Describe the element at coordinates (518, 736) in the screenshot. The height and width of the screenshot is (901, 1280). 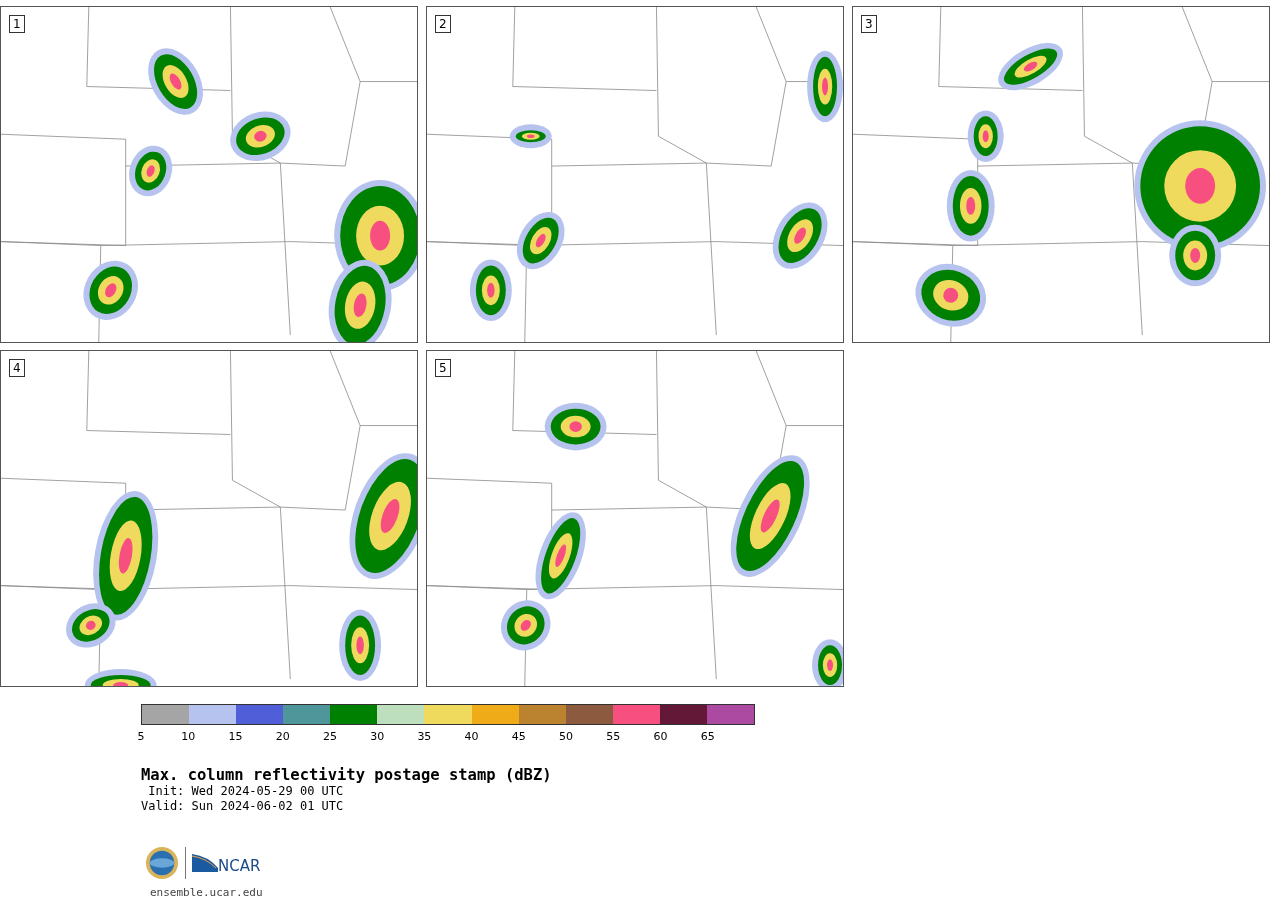
I see `tick-label: 45` at that location.